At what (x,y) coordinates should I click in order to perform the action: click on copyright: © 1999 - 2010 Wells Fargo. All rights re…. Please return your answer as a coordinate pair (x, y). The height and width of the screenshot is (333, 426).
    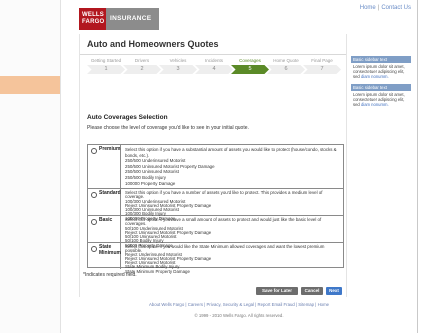
    Looking at the image, I should click on (239, 315).